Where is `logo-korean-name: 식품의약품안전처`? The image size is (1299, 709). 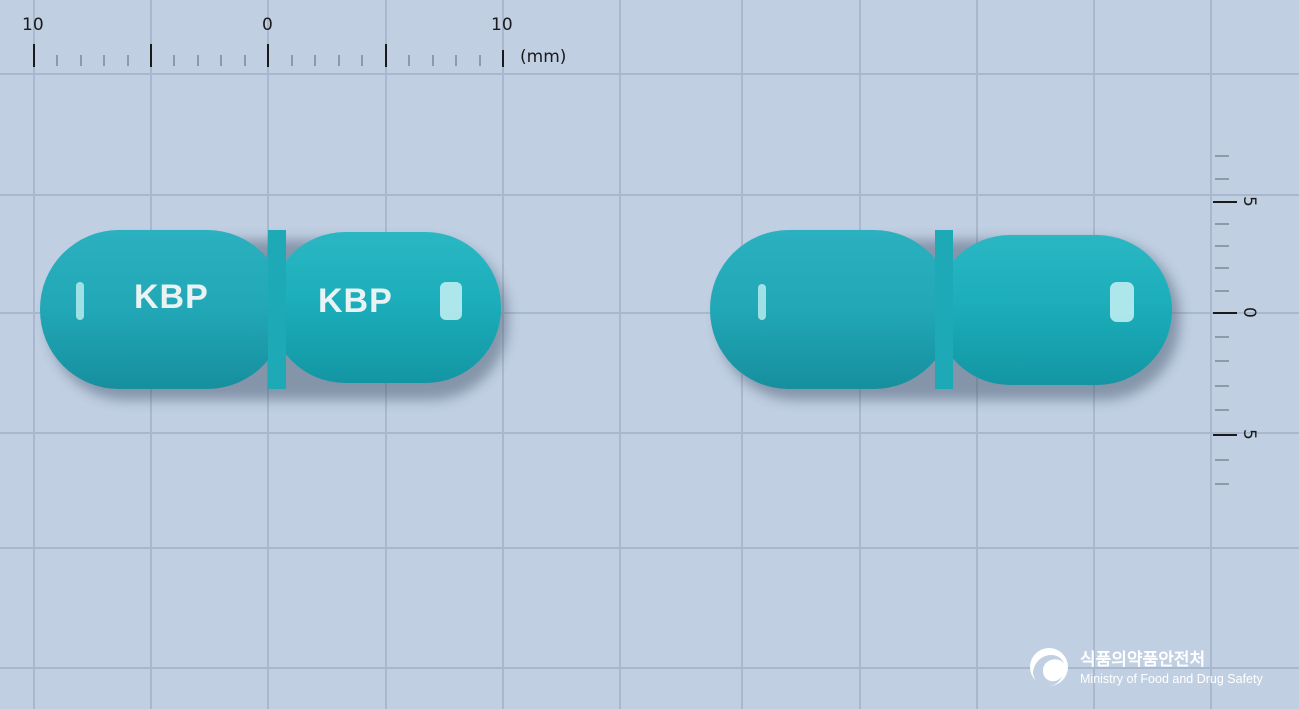
logo-korean-name: 식품의약품안전처 is located at coordinates (1142, 659).